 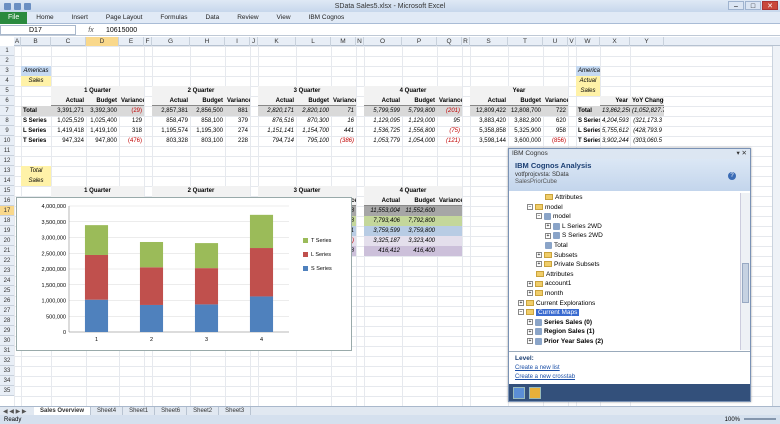 I want to click on tab-formulas: Formulas, so click(x=173, y=17).